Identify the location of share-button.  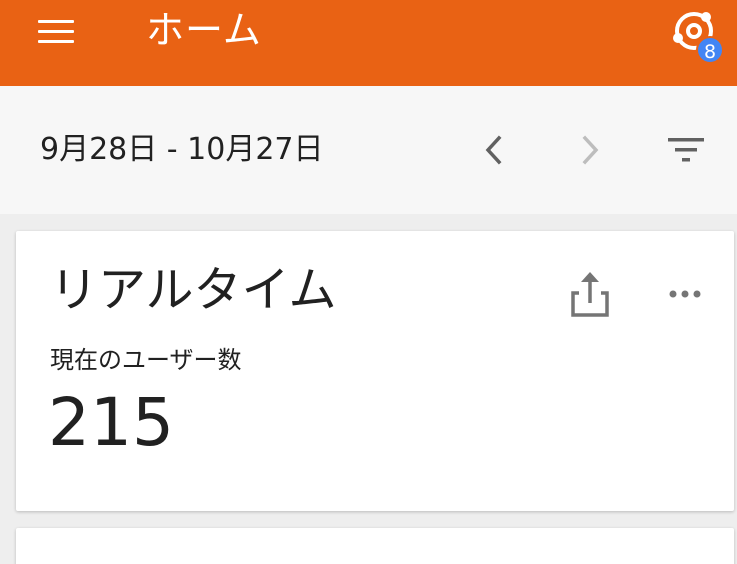
(590, 295).